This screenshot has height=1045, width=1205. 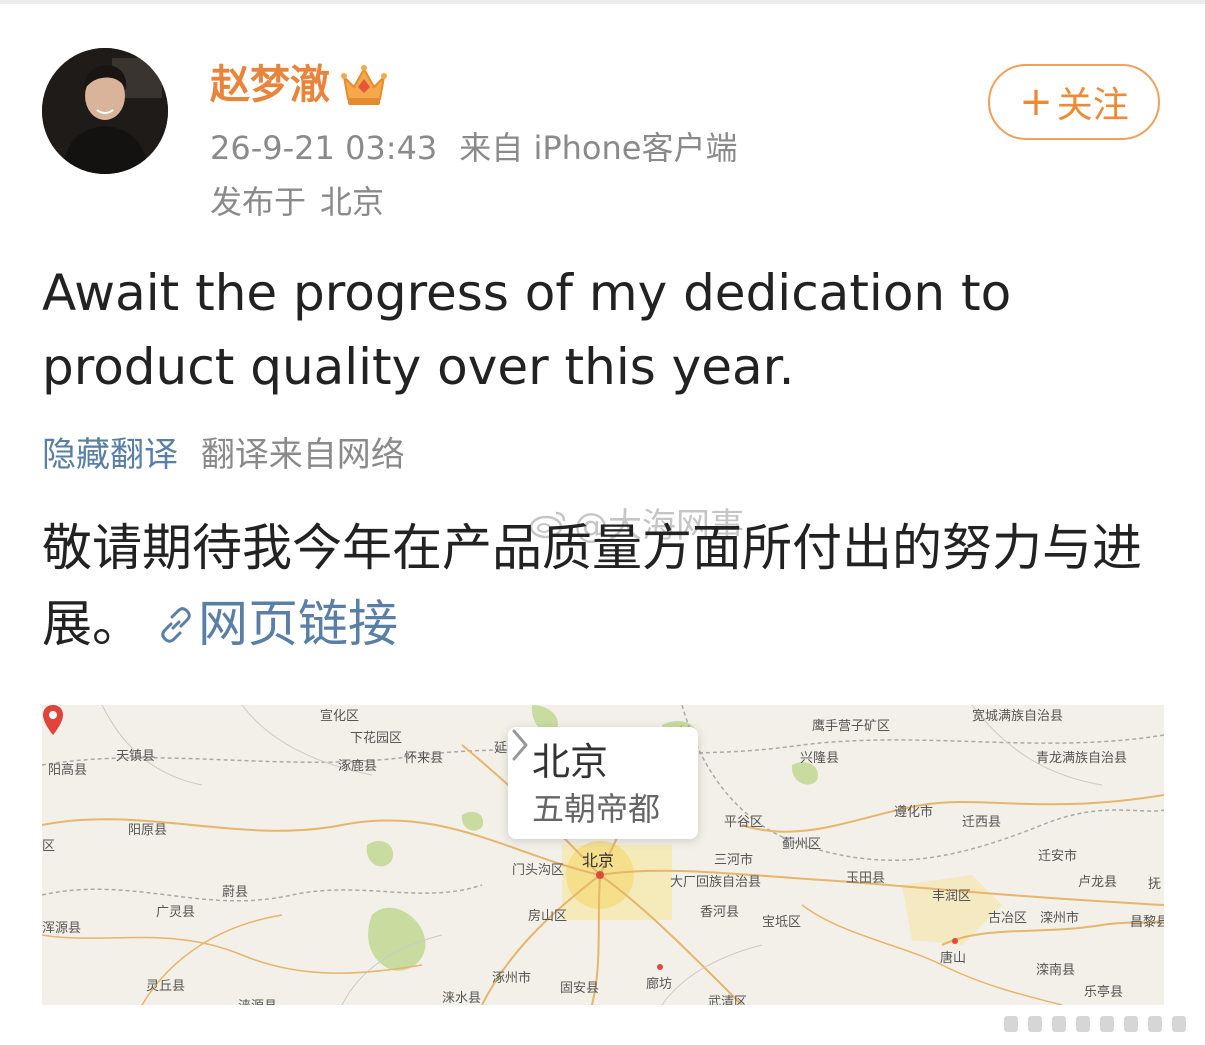 What do you see at coordinates (62, 928) in the screenshot?
I see `map-label: 浑源县` at bounding box center [62, 928].